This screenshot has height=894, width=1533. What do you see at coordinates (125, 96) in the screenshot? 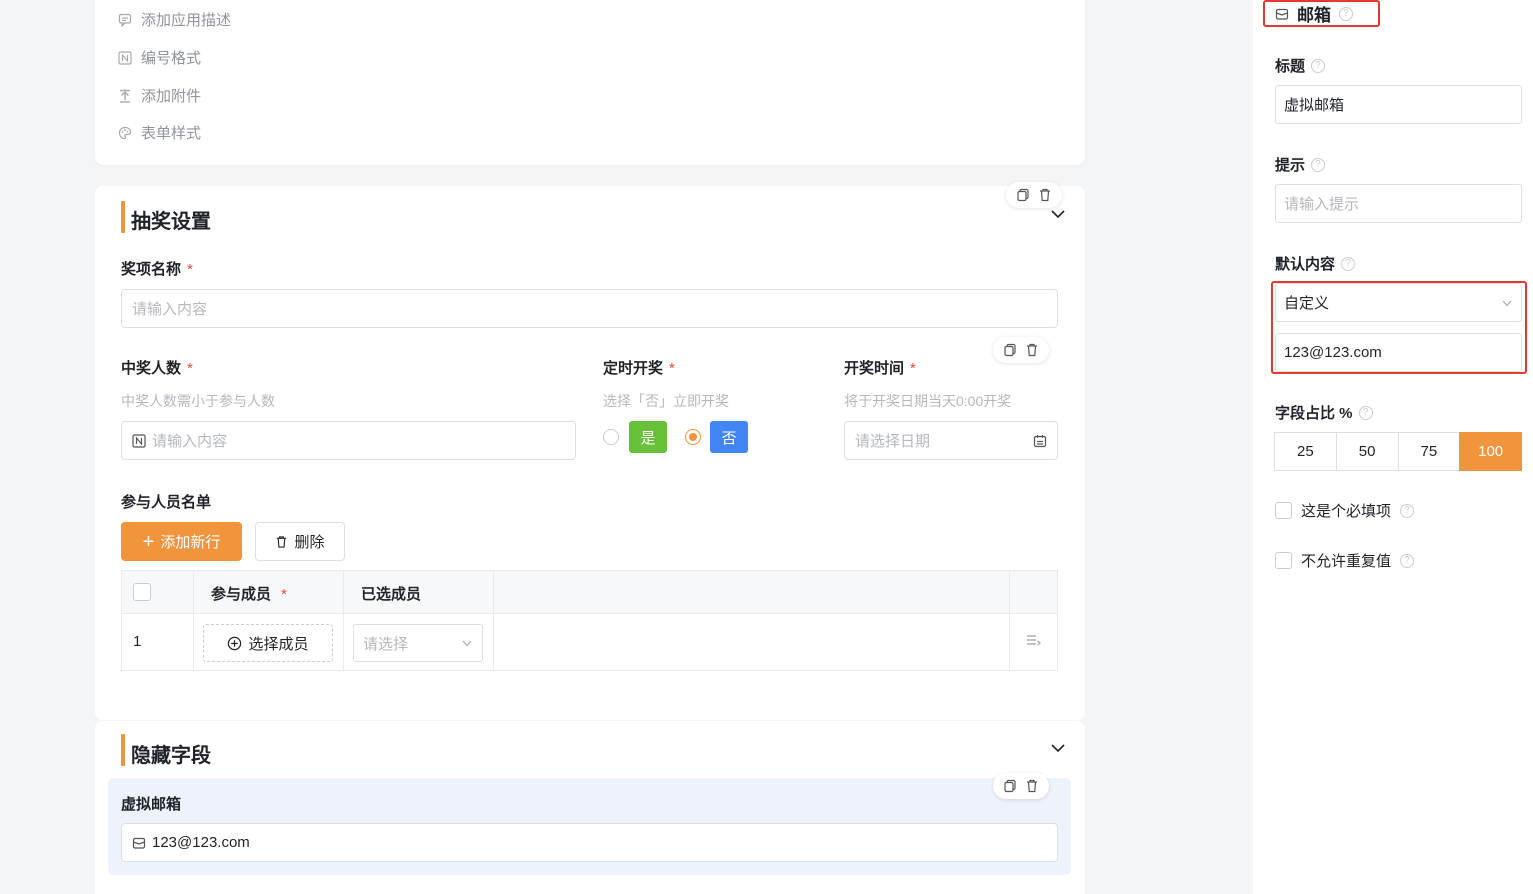
I see `upload-icon` at bounding box center [125, 96].